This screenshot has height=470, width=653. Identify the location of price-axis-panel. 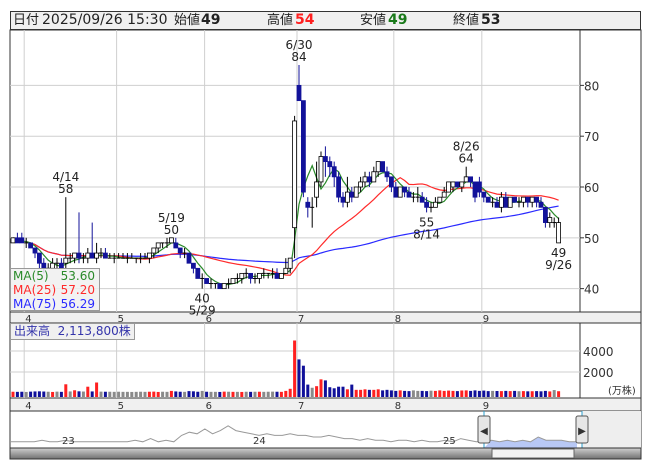
(610, 171).